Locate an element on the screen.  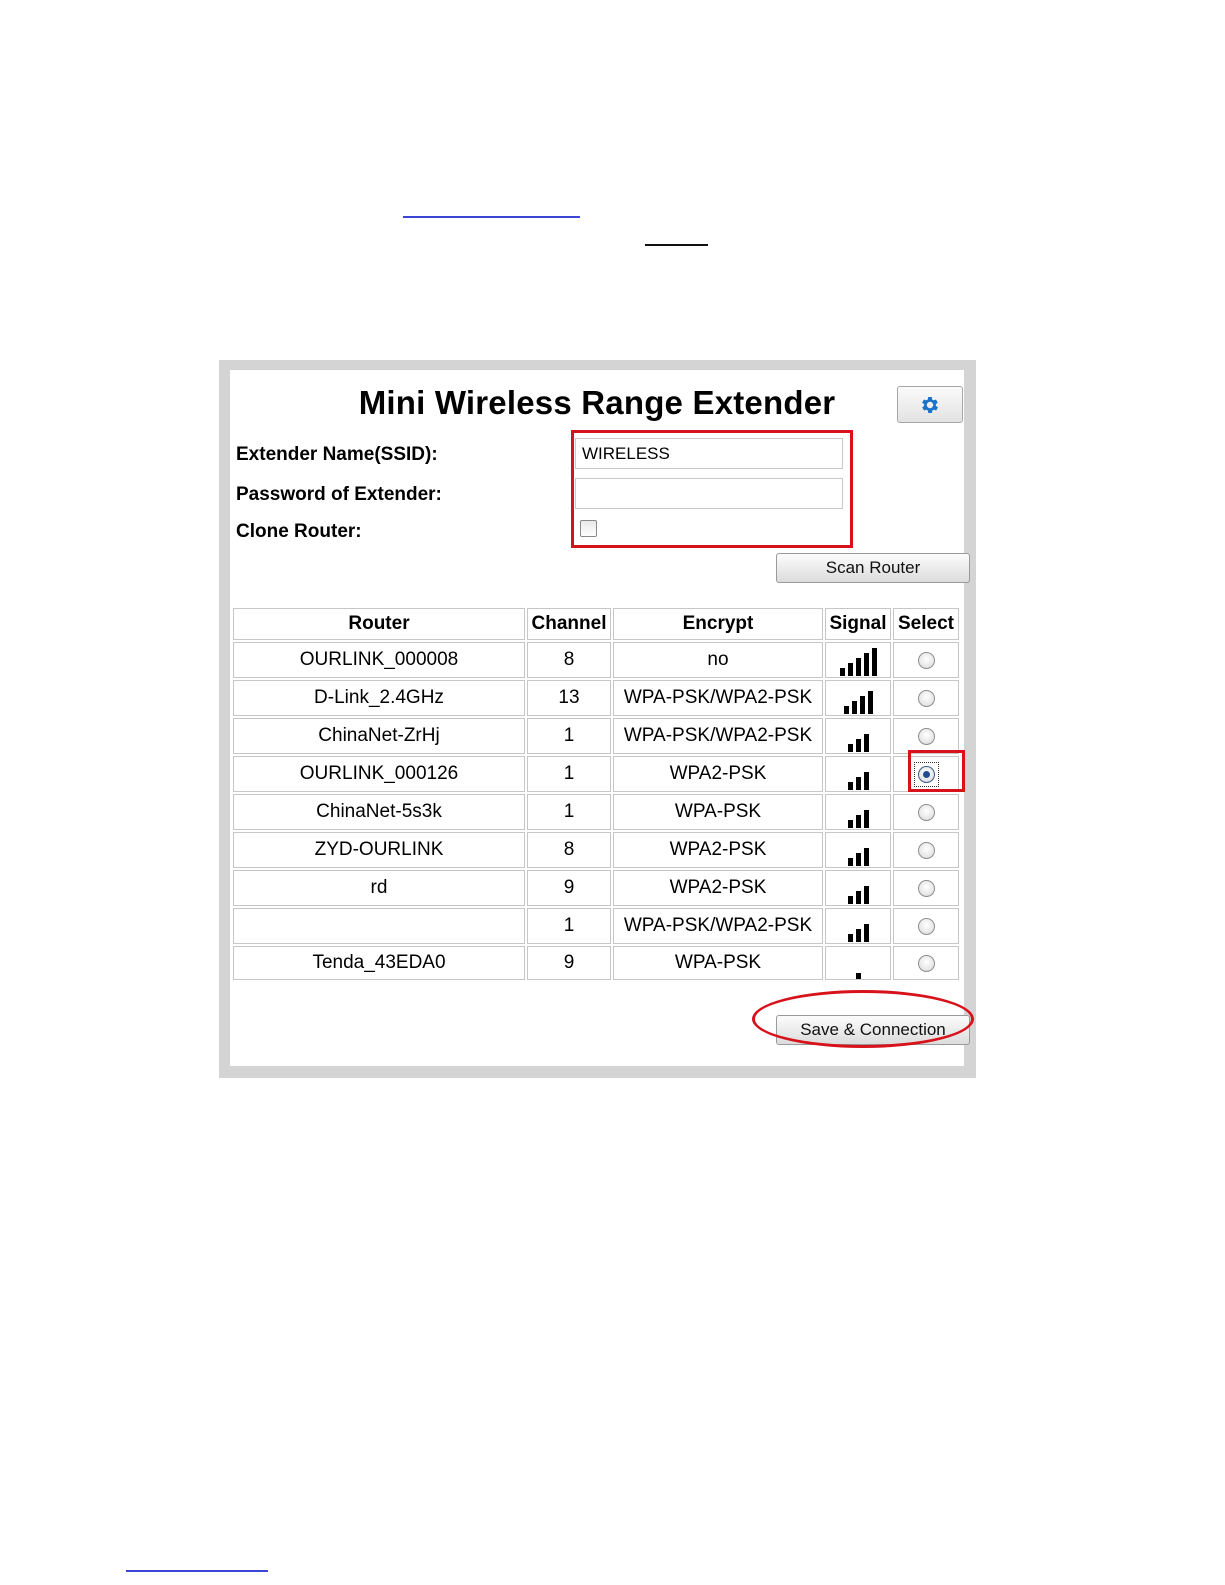
ssid-label: Extender Name(SSID): is located at coordinates (337, 454).